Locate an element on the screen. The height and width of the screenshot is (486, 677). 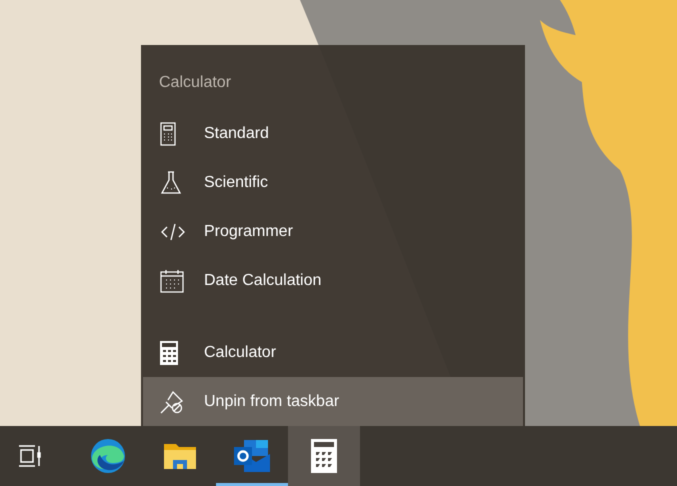
menu-item: Unpin from taskbar is located at coordinates (333, 401).